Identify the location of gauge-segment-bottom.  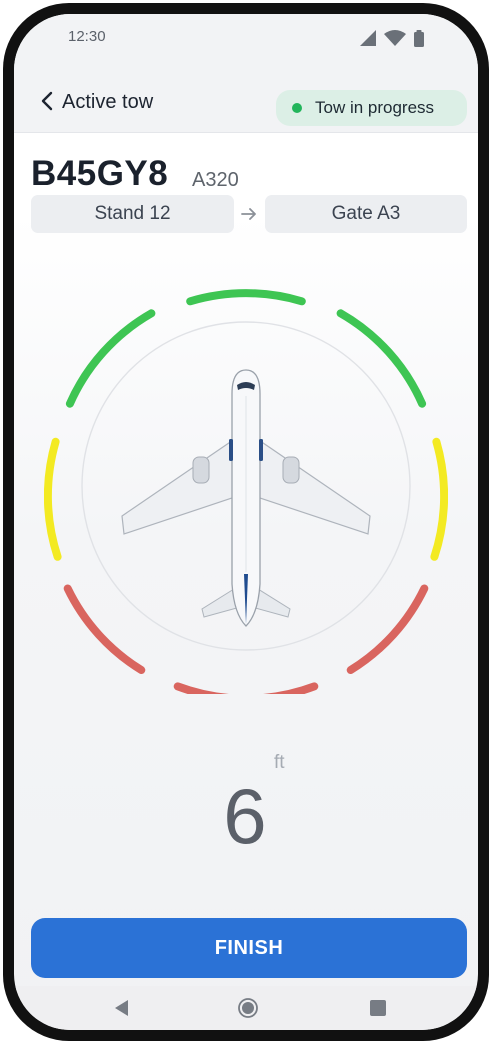
(246, 688).